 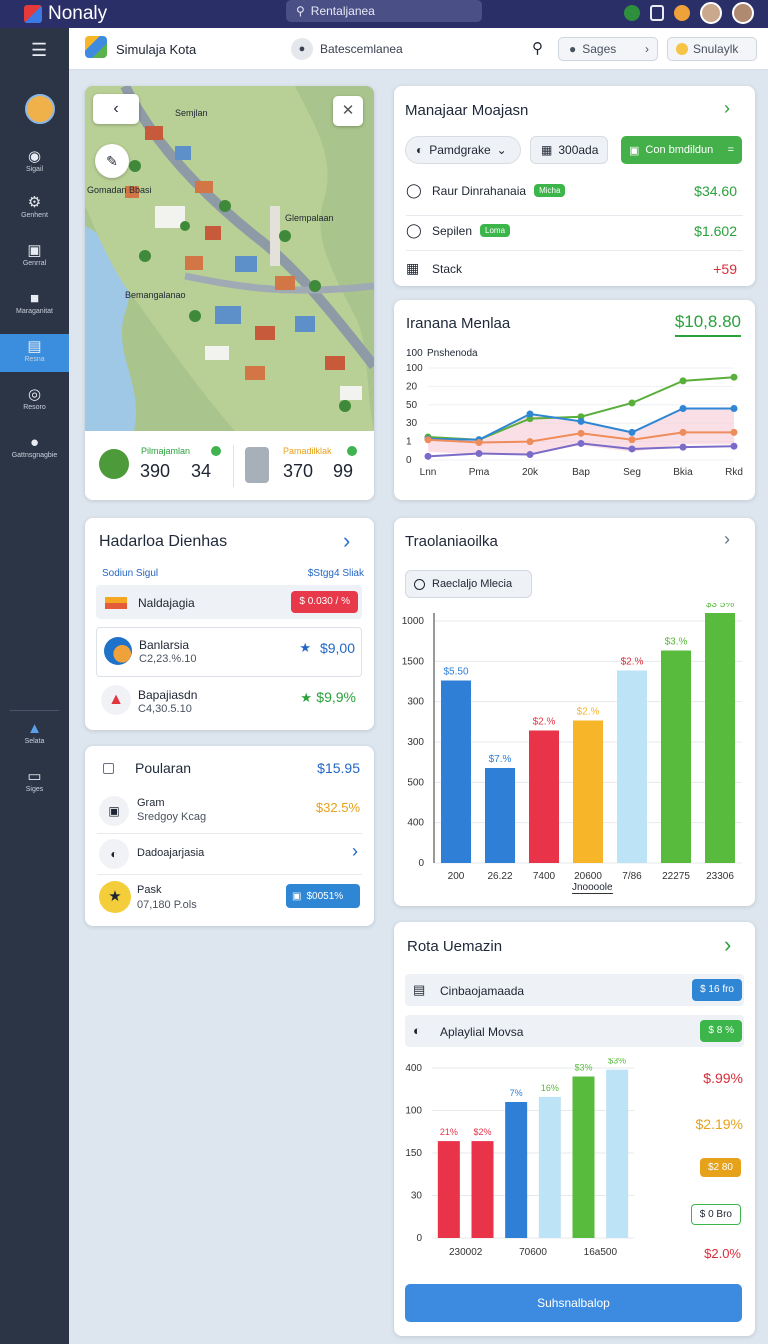 I want to click on bar-data-label: $2.%, so click(x=588, y=712).